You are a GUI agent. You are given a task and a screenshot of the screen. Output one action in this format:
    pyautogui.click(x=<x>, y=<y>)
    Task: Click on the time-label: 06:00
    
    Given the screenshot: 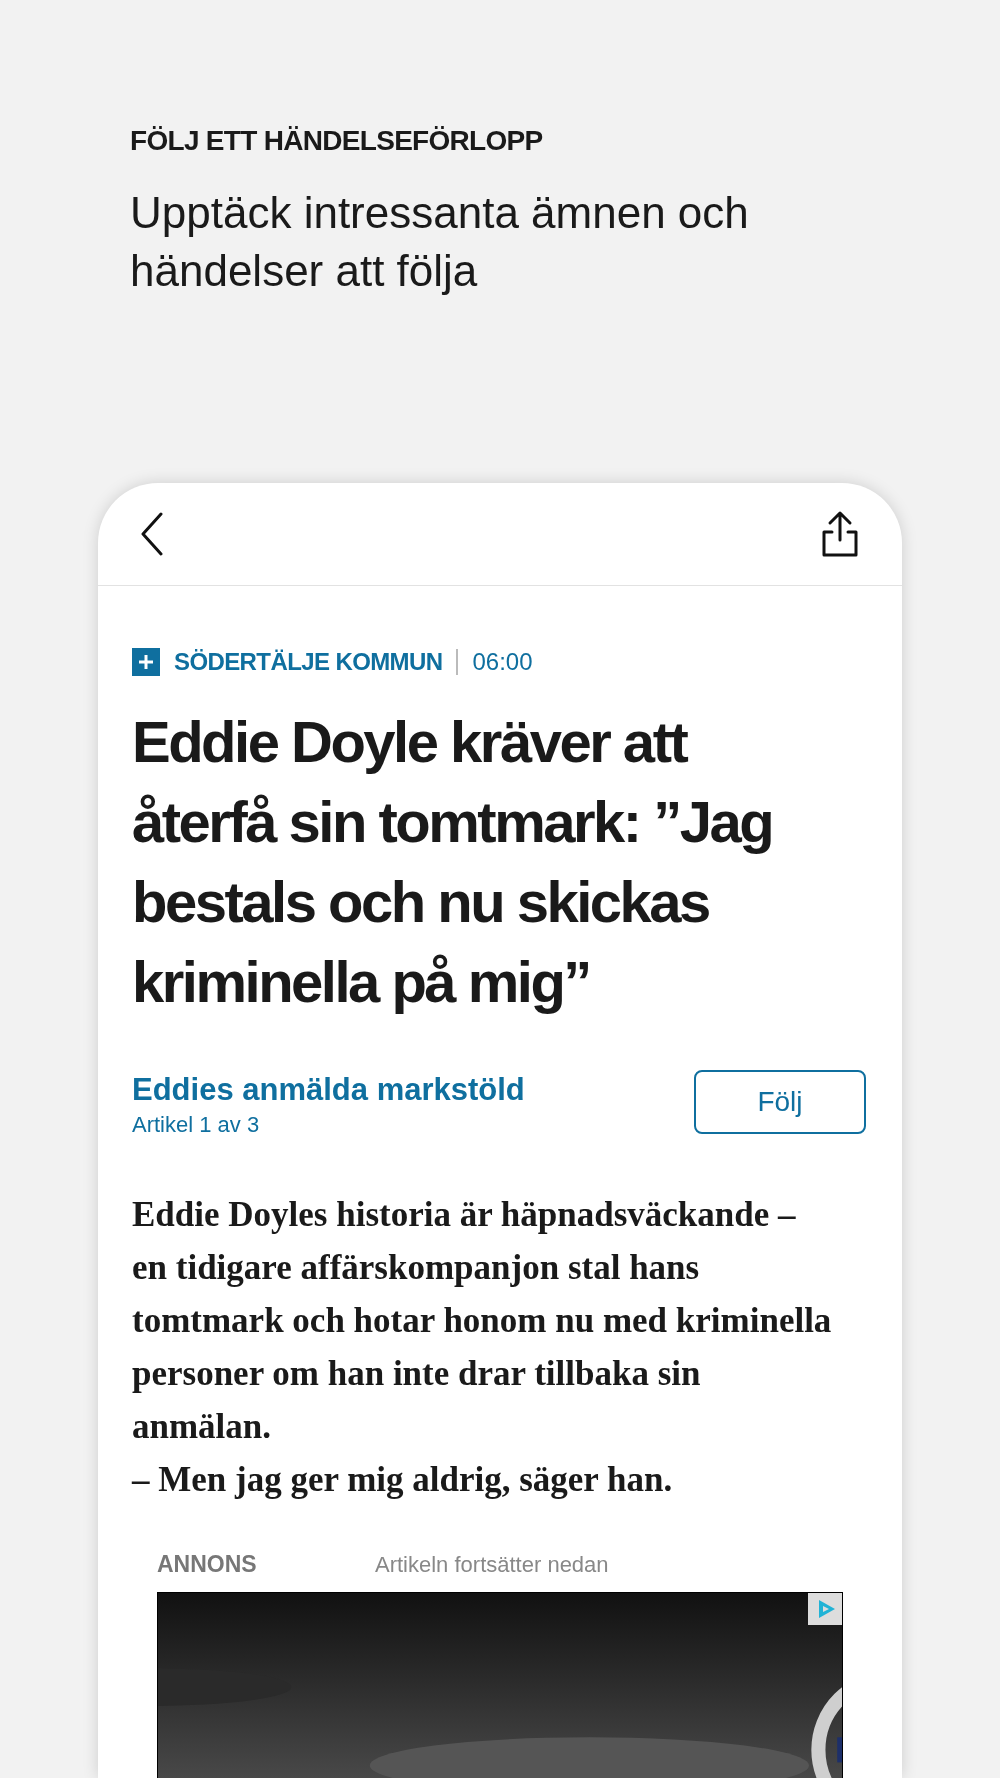 What is the action you would take?
    pyautogui.click(x=502, y=662)
    